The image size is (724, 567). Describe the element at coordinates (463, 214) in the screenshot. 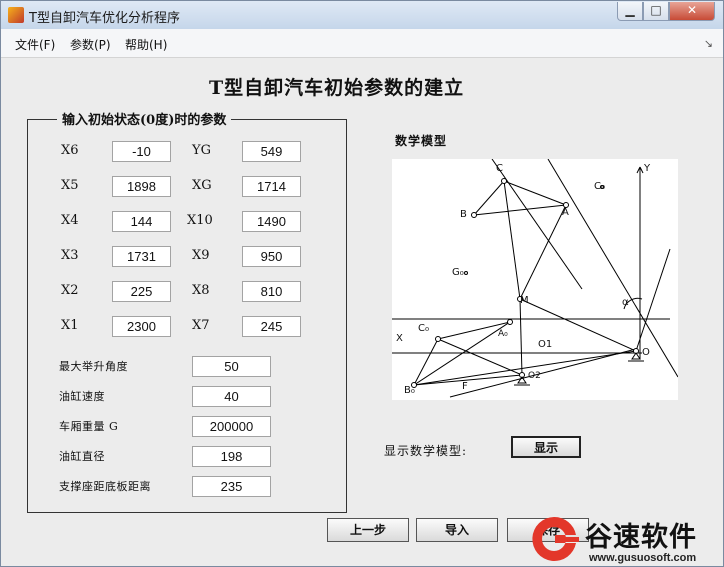

I see `diagram-label-b: B` at that location.